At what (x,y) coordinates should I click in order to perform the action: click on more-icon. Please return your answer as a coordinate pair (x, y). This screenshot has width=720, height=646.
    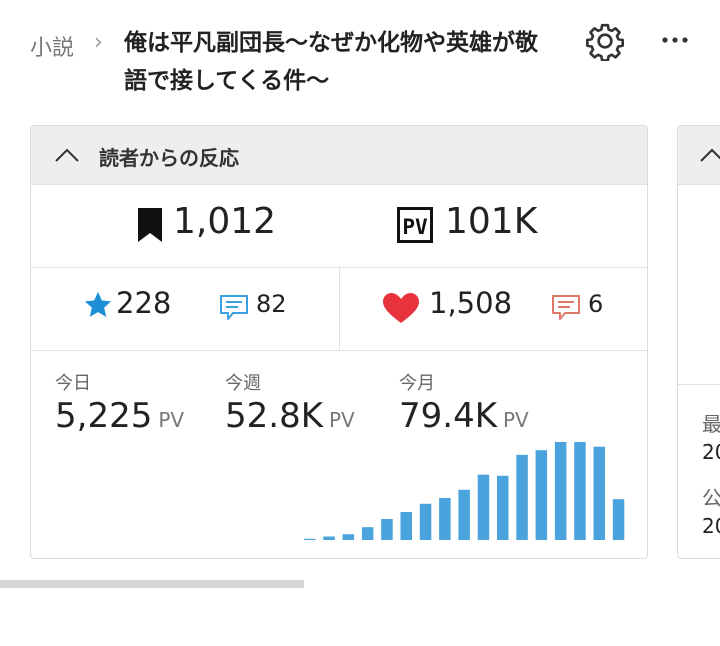
    Looking at the image, I should click on (675, 40).